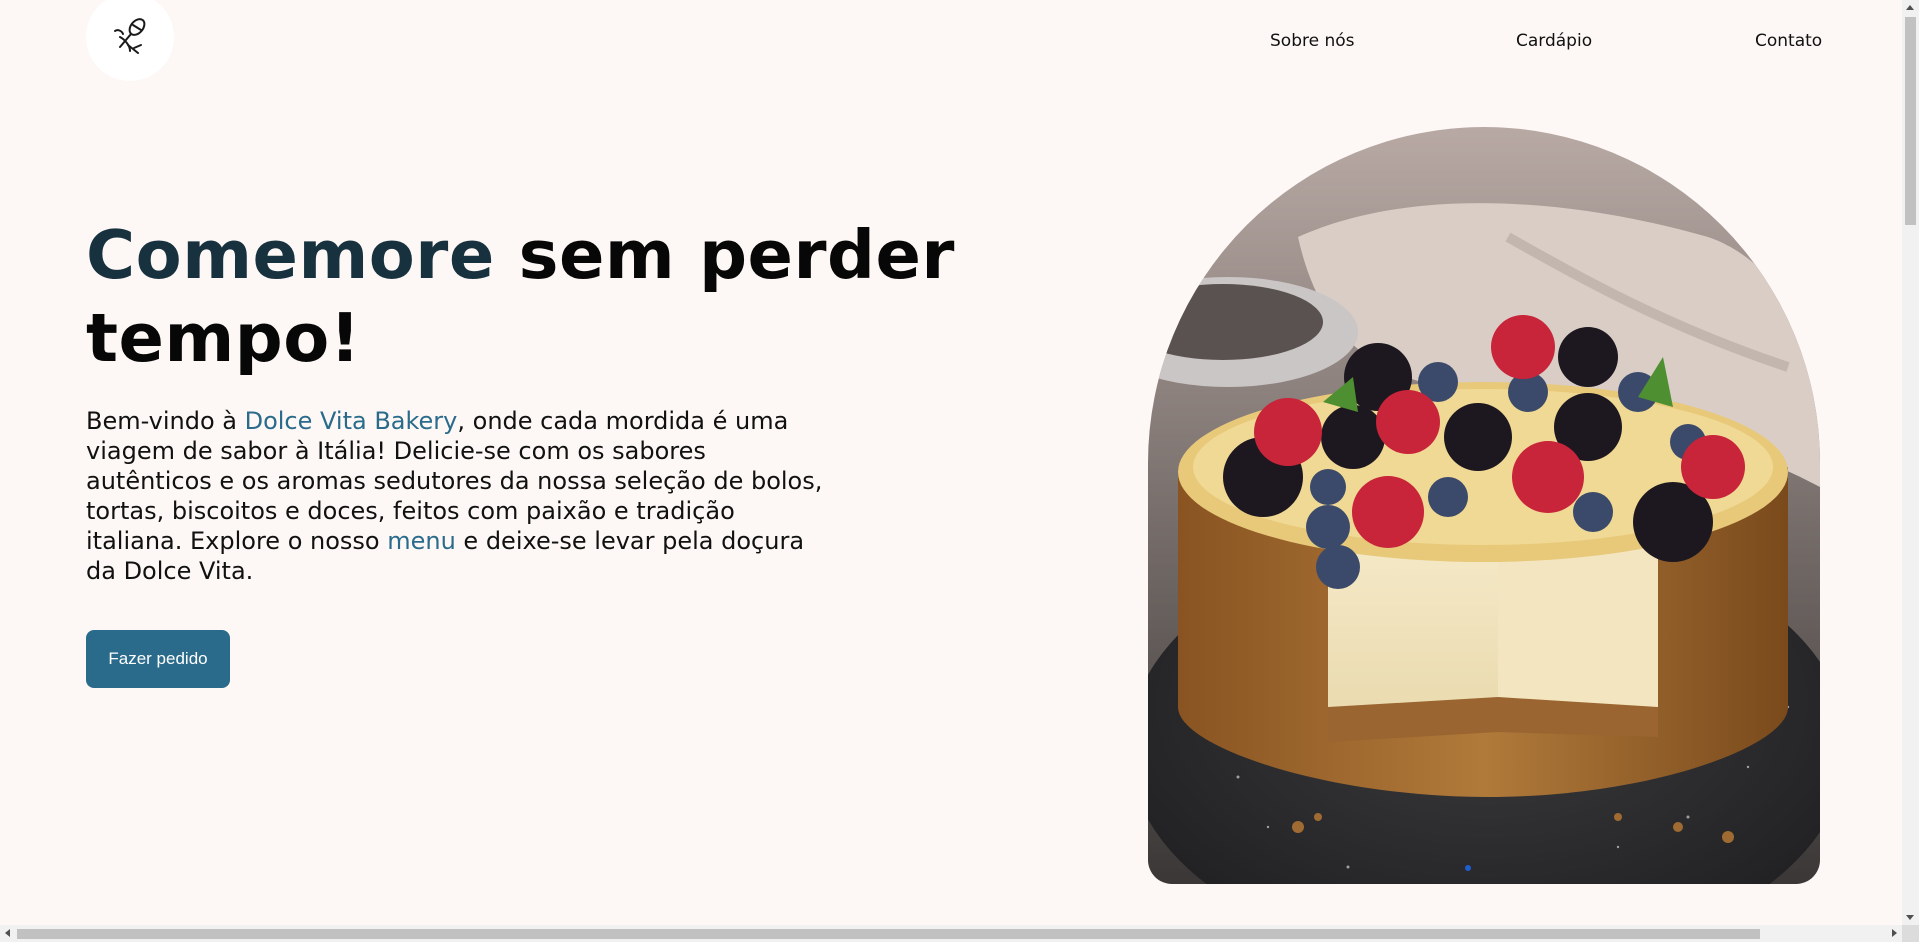  Describe the element at coordinates (1788, 41) in the screenshot. I see `nav-link-contato: Contato` at that location.